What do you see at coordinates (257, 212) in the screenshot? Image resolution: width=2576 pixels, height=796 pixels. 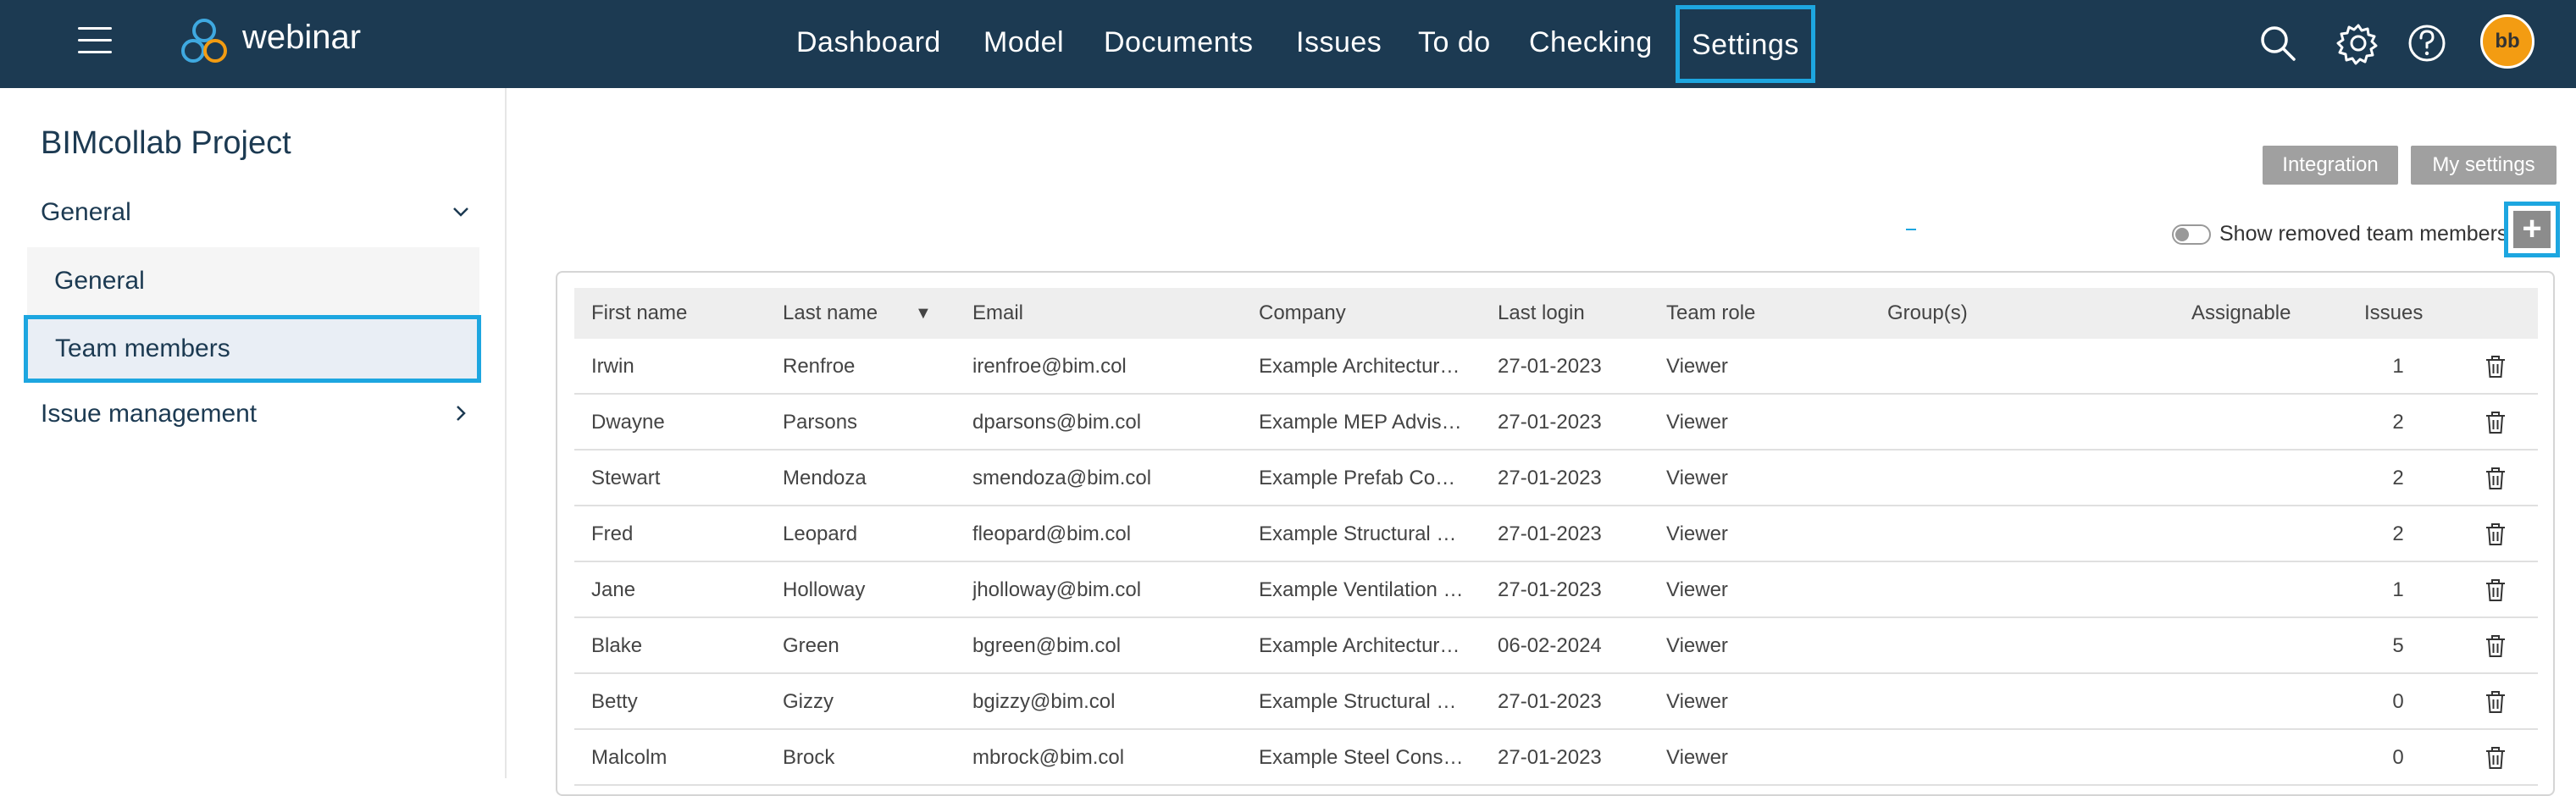 I see `sidebar-section-general: General` at bounding box center [257, 212].